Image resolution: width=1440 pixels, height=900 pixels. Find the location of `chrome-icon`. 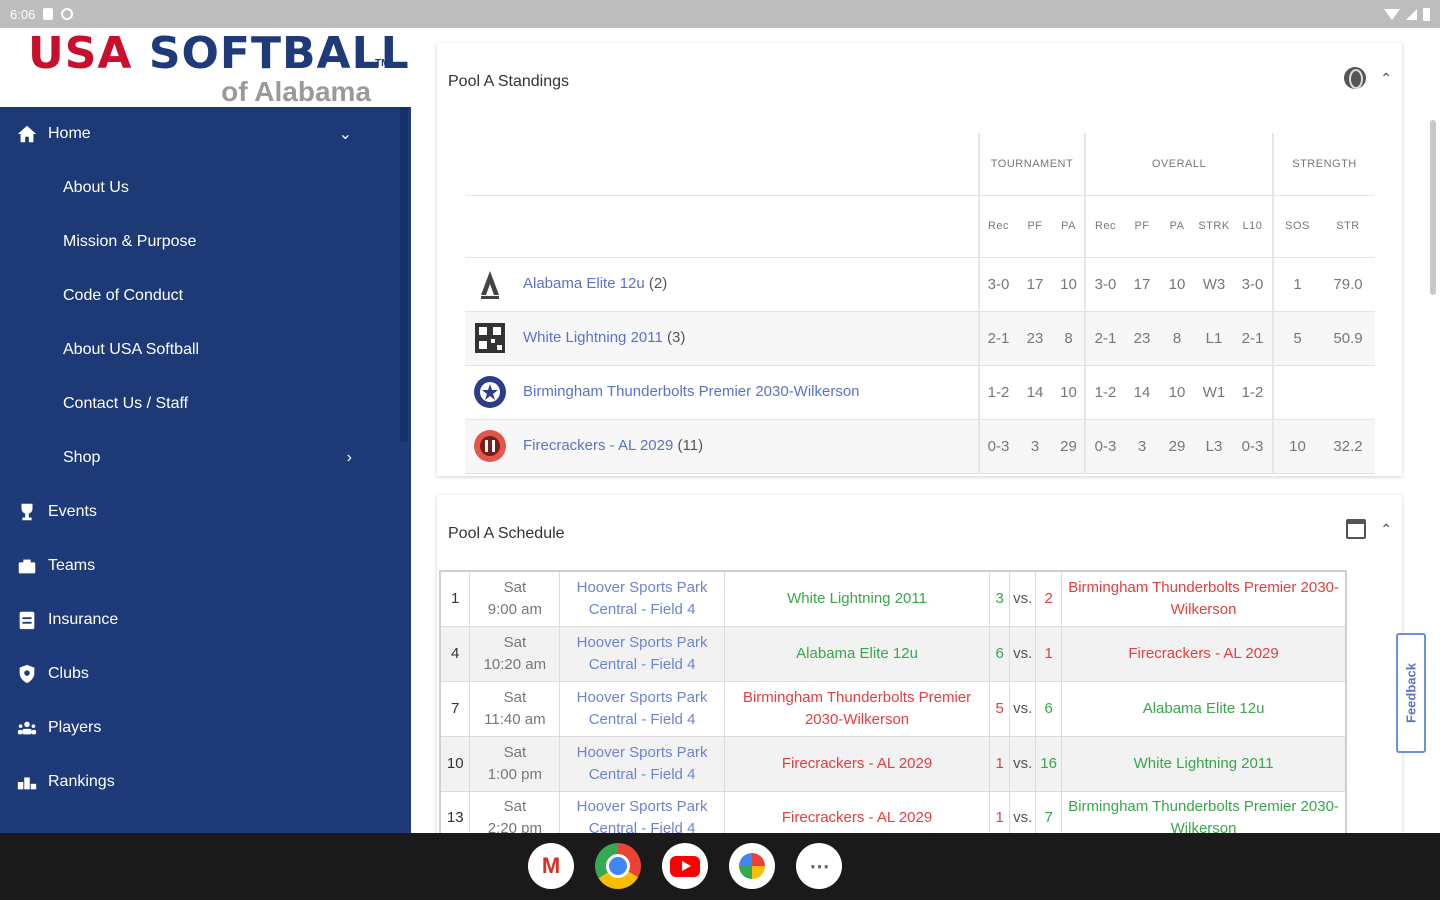

chrome-icon is located at coordinates (618, 866).